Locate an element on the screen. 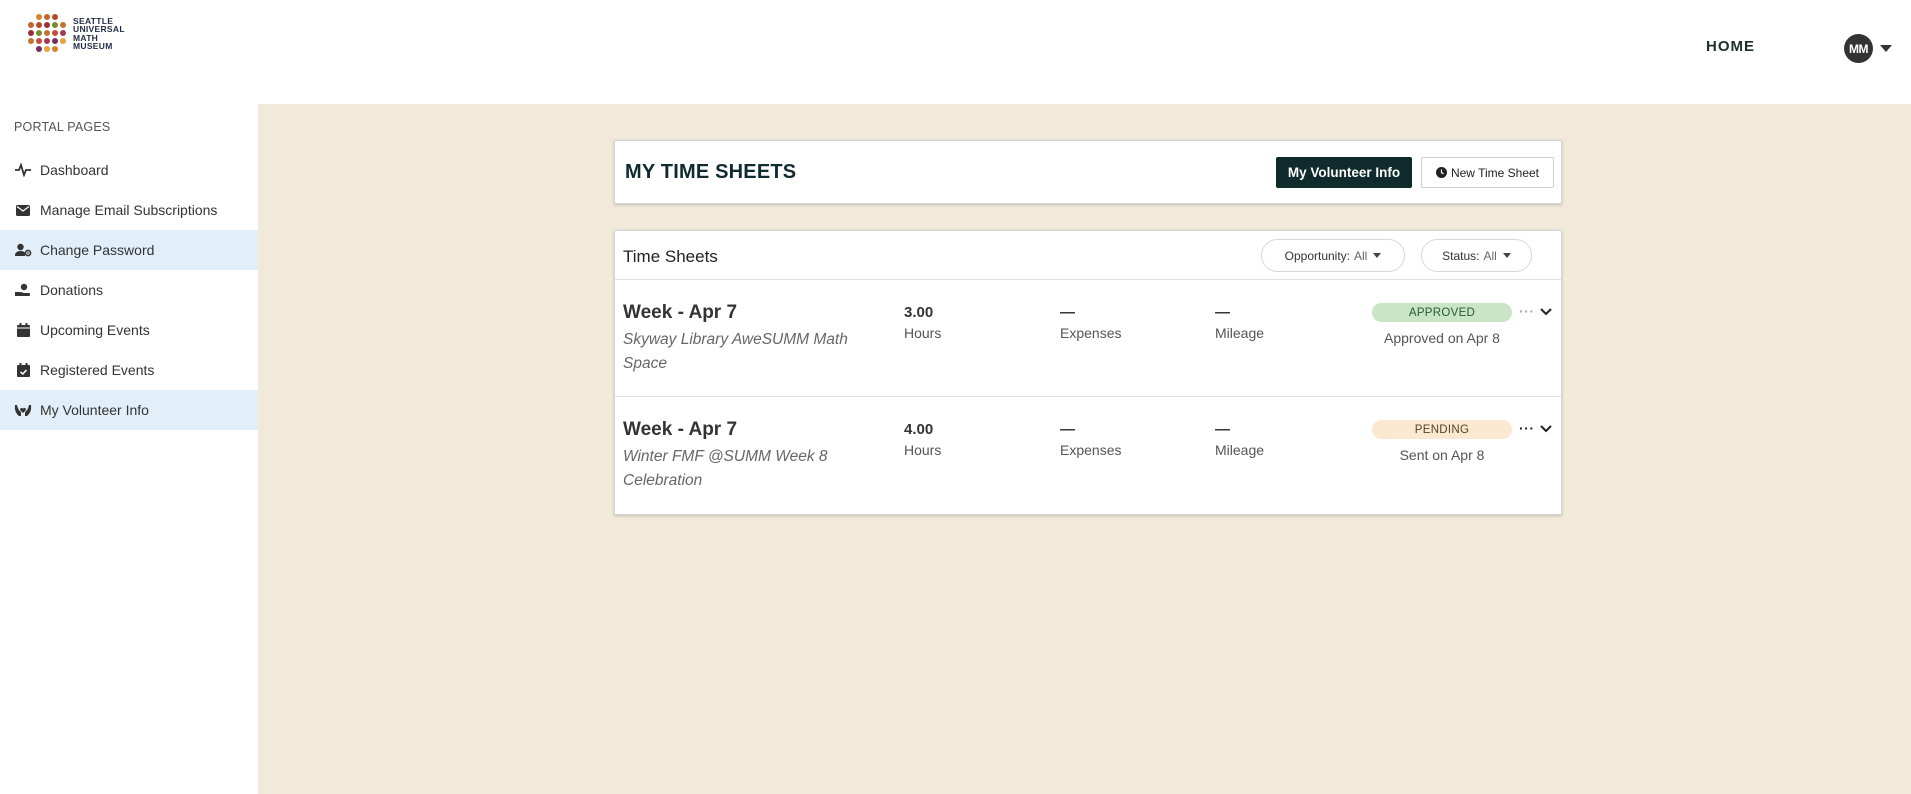 The width and height of the screenshot is (1911, 794). time-sheet-opportunity: Skyway Library AweSUMM Math Space is located at coordinates (735, 351).